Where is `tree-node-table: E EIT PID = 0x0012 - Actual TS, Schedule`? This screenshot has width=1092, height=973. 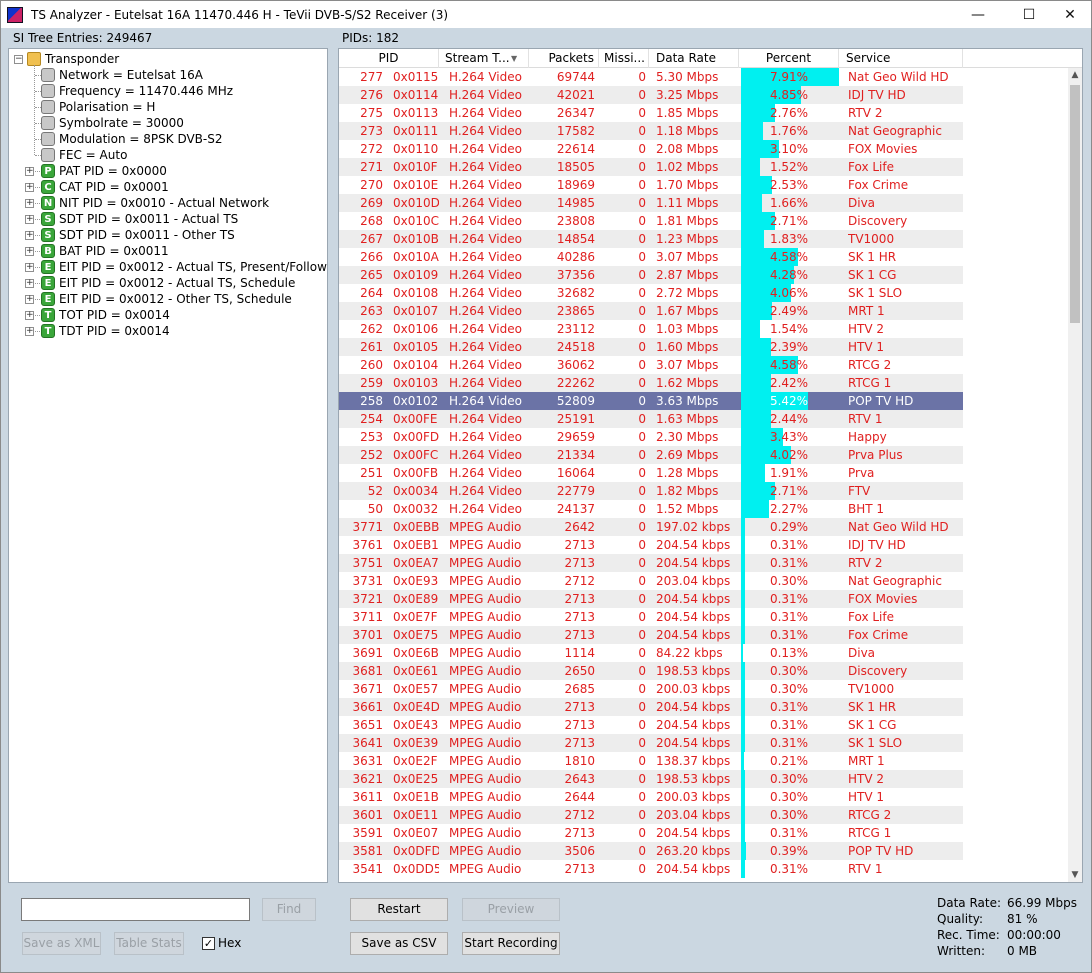 tree-node-table: E EIT PID = 0x0012 - Actual TS, Schedule is located at coordinates (168, 283).